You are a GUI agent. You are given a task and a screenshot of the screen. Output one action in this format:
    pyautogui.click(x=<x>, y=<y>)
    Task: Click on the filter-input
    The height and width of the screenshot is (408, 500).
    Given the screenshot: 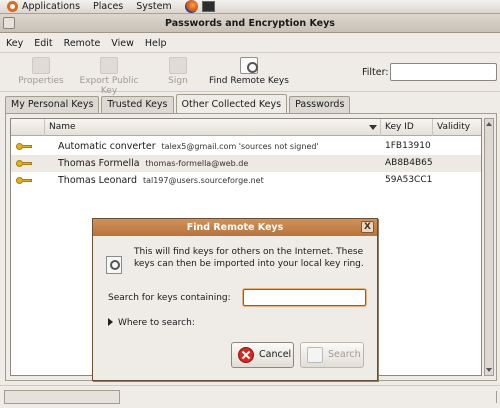 What is the action you would take?
    pyautogui.click(x=443, y=72)
    